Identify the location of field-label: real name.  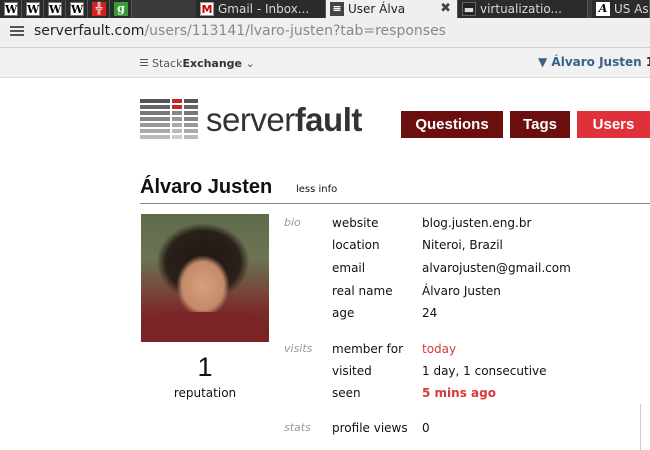
(362, 291).